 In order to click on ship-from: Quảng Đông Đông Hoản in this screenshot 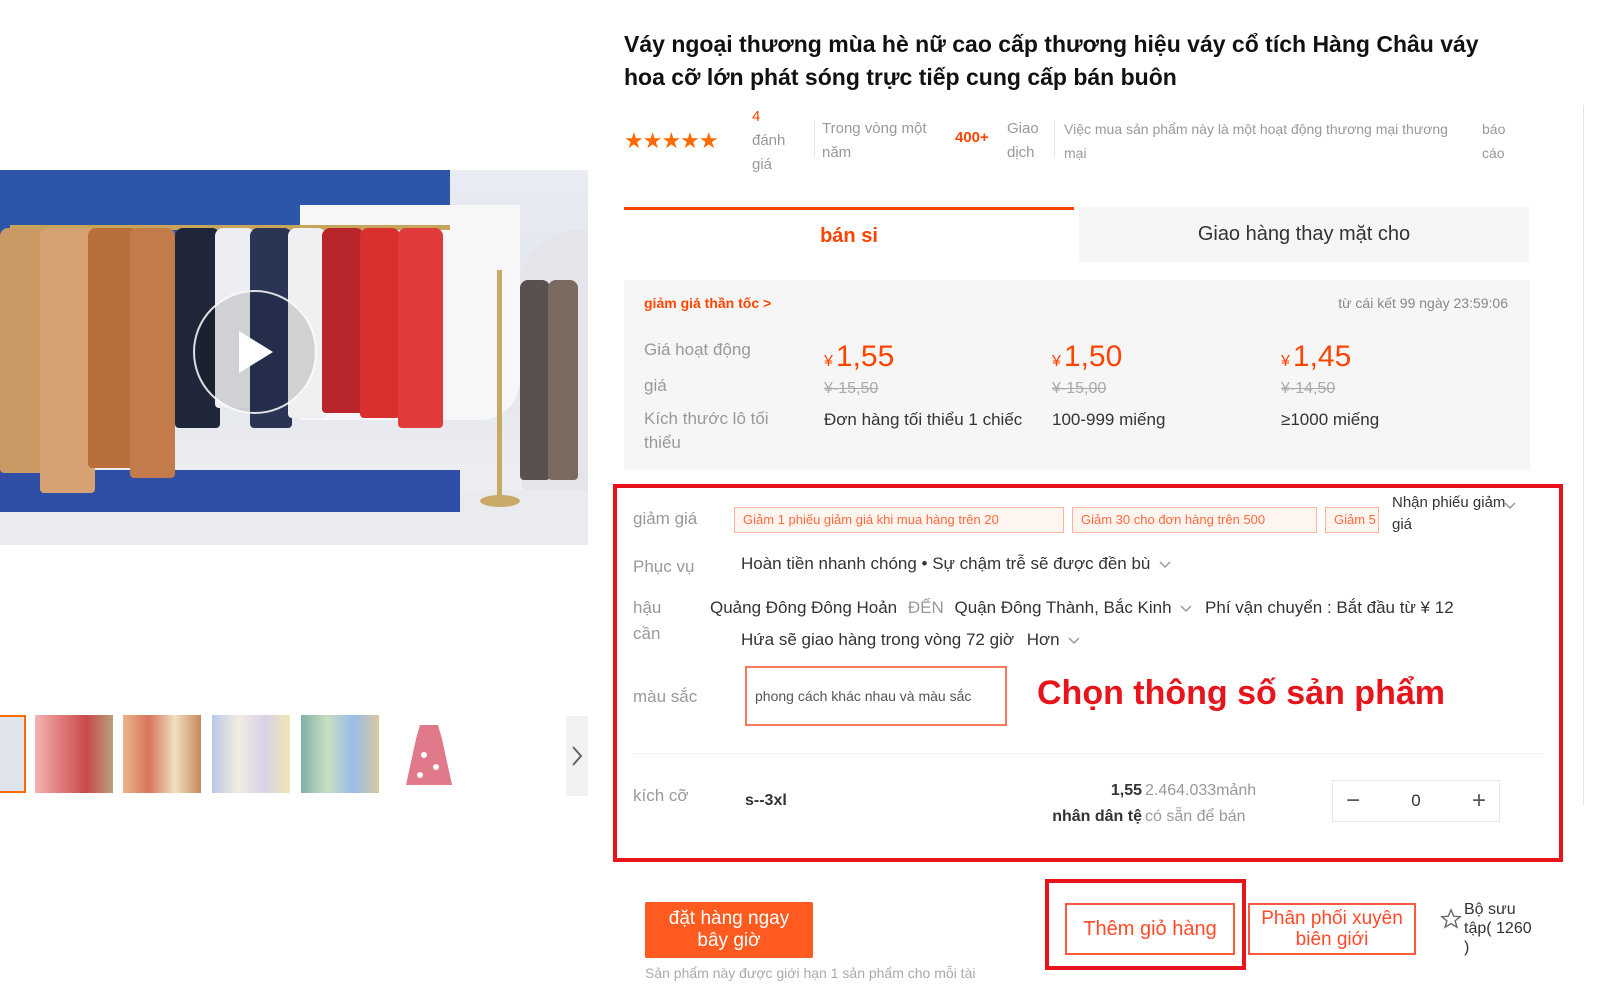, I will do `click(804, 607)`.